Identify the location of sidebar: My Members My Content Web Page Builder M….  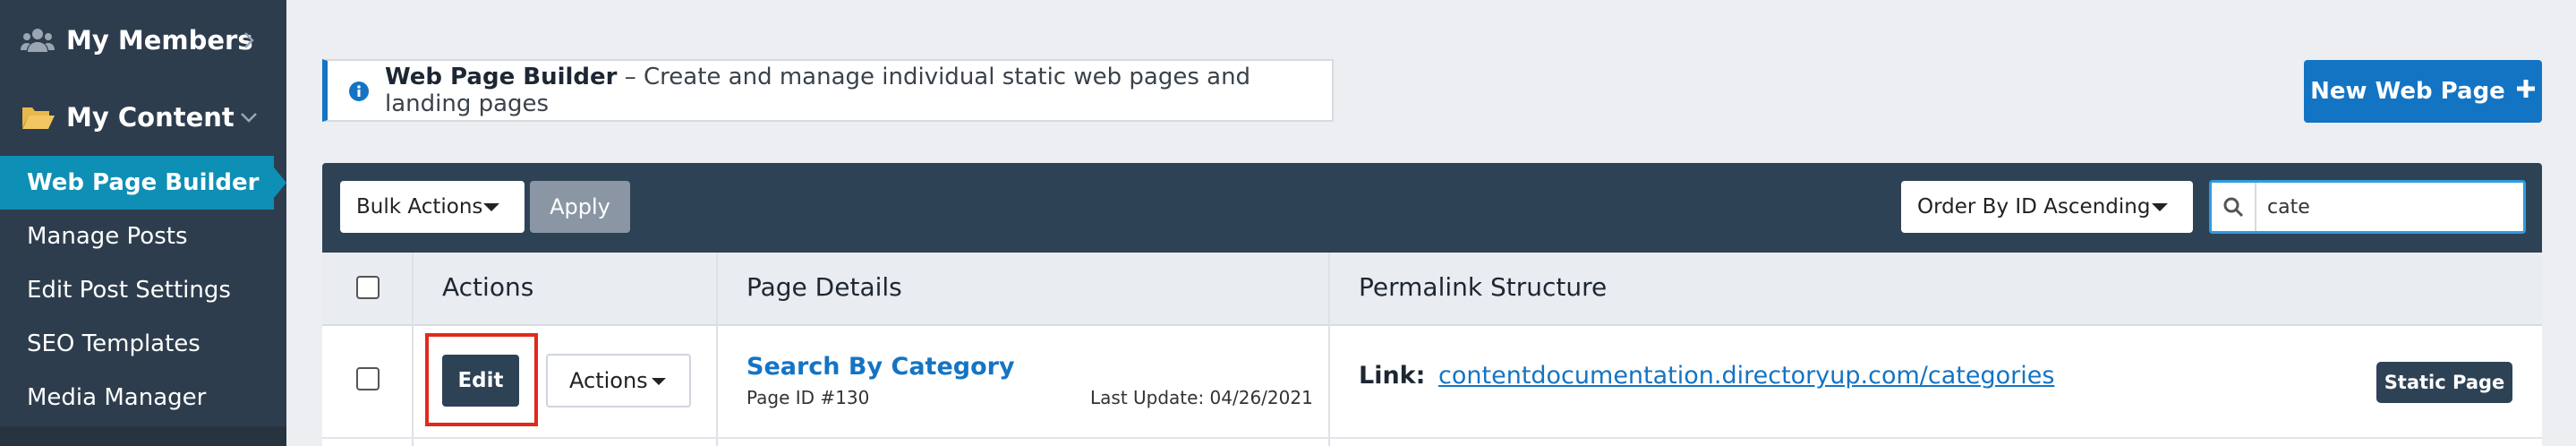
(143, 223).